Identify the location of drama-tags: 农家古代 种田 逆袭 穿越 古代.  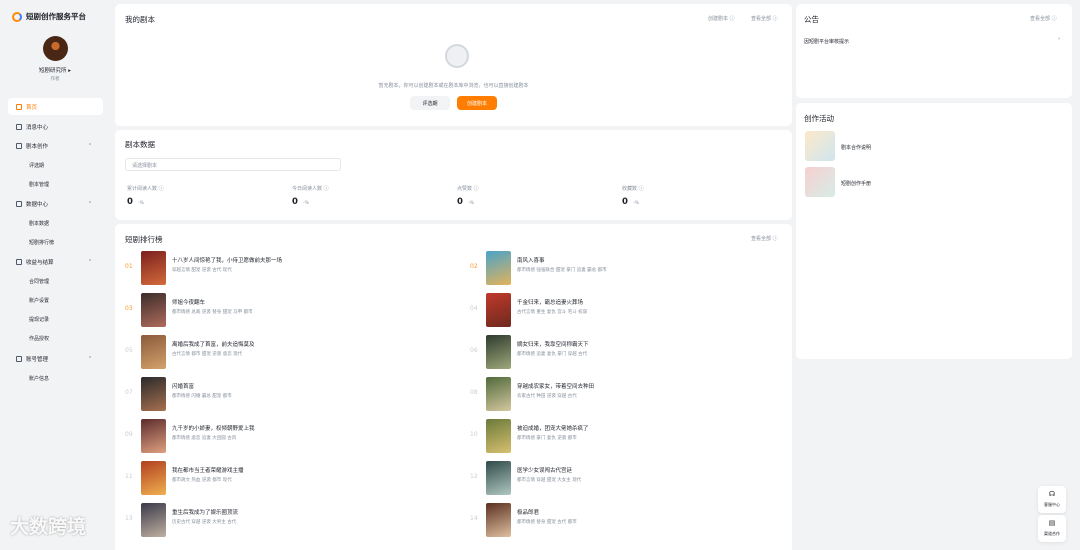
(547, 396).